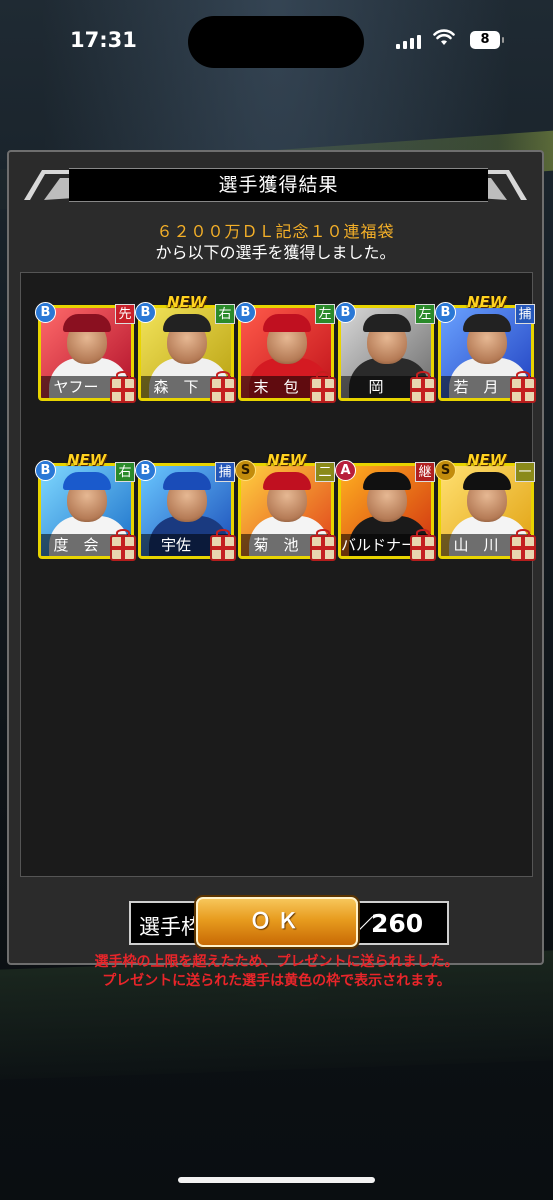  I want to click on wifi-icon, so click(444, 40).